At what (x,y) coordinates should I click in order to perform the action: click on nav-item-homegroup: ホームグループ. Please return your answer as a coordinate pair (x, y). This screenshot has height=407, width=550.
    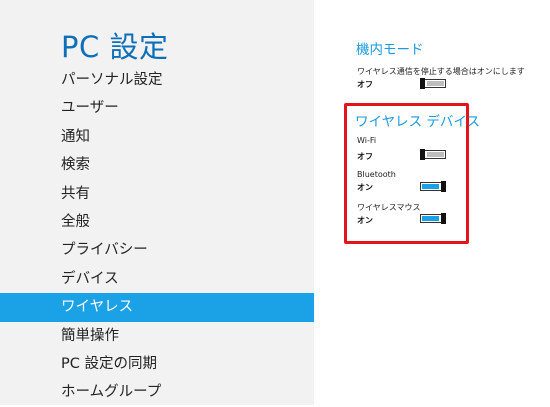
    Looking at the image, I should click on (157, 392).